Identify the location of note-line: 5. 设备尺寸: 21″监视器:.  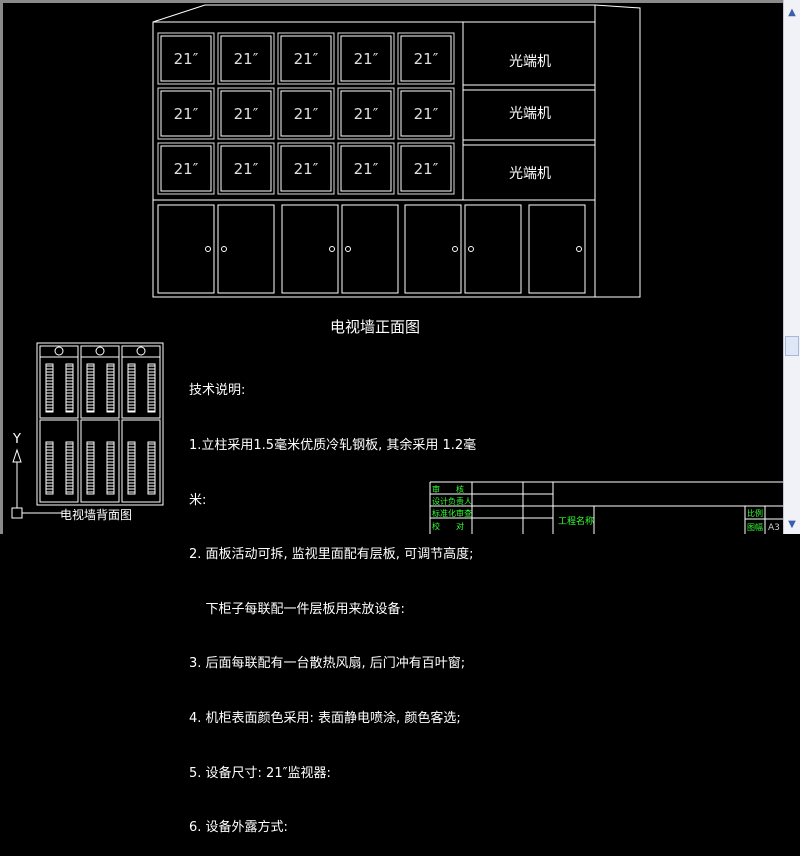
(260, 773).